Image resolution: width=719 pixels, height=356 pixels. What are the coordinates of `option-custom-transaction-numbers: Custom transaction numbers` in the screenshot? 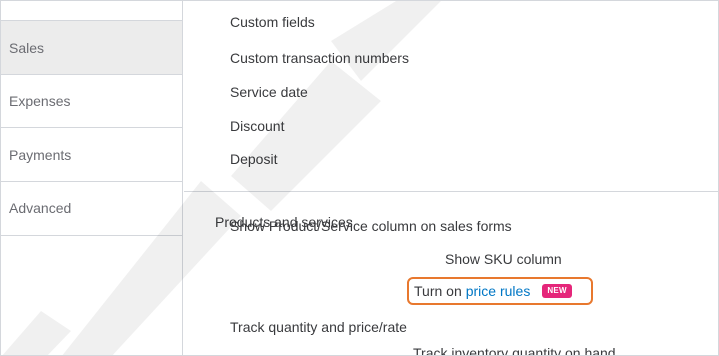 It's located at (319, 58).